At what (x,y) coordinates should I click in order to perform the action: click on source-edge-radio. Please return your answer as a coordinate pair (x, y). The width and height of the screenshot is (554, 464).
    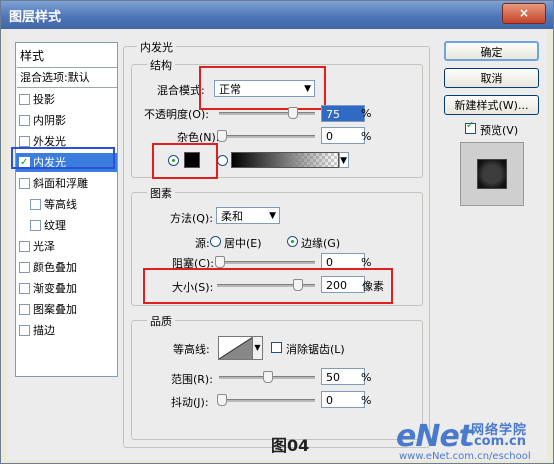
    Looking at the image, I should click on (292, 241).